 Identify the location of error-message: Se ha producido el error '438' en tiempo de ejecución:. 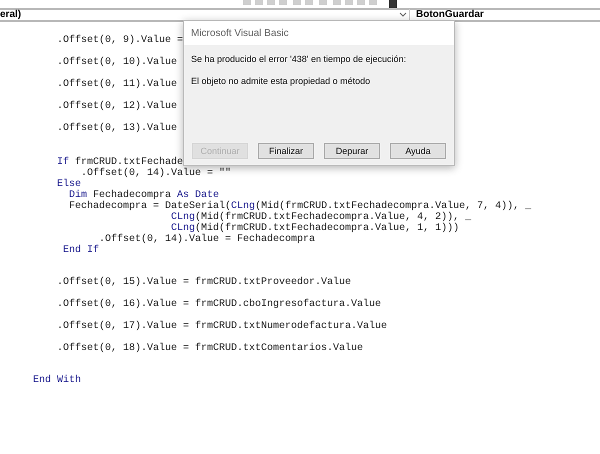
(299, 59).